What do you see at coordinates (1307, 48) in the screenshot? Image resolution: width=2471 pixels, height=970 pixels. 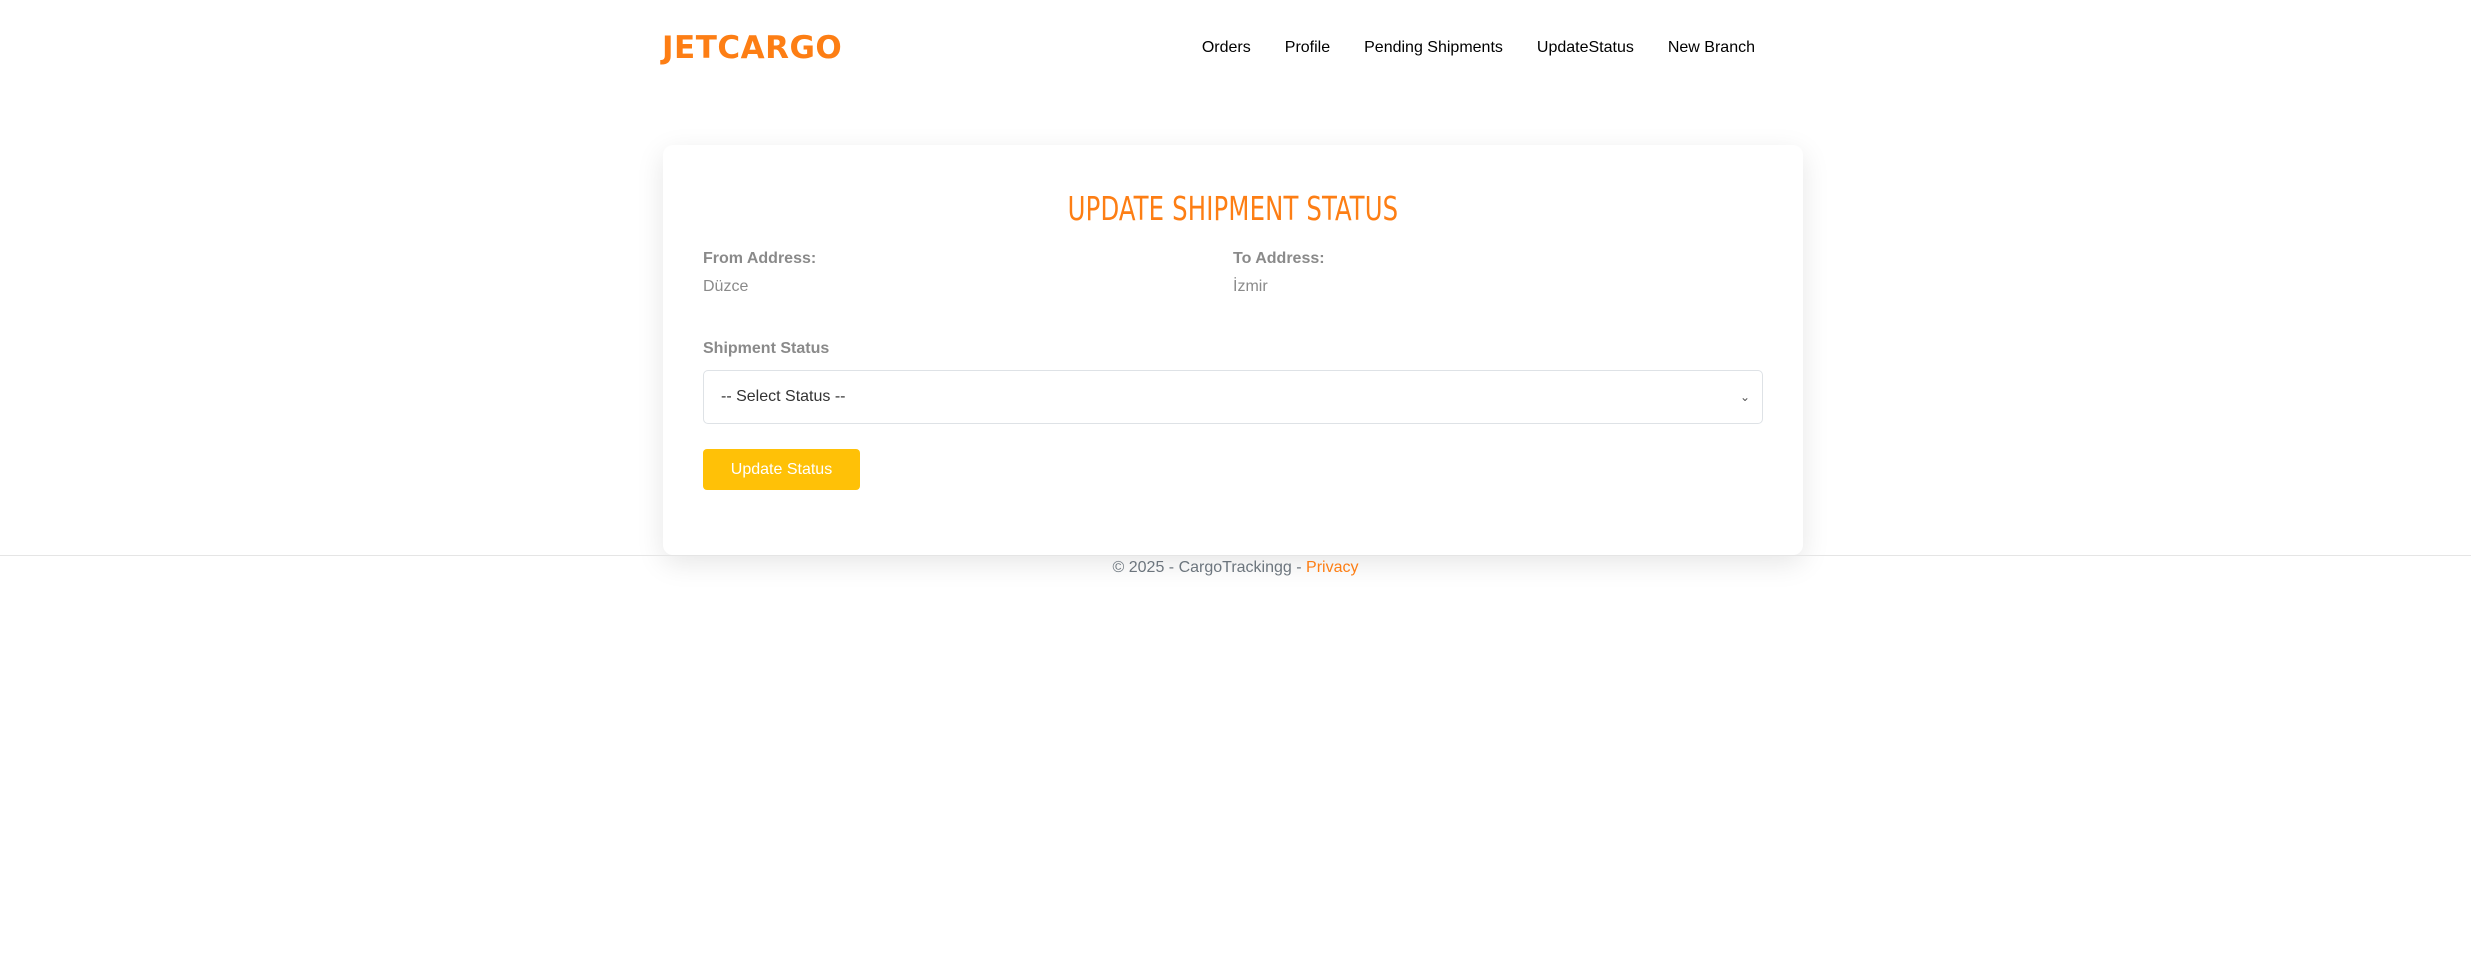 I see `nav-item-profile: Profile` at bounding box center [1307, 48].